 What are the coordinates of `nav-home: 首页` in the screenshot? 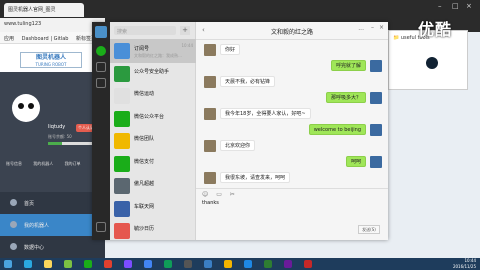 It's located at (52, 203).